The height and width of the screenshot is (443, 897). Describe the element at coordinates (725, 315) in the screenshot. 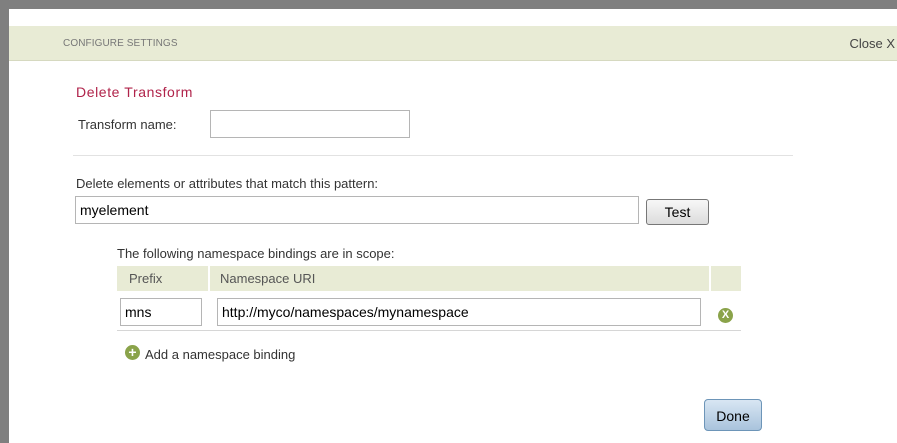

I see `remove-binding-icon: X` at that location.